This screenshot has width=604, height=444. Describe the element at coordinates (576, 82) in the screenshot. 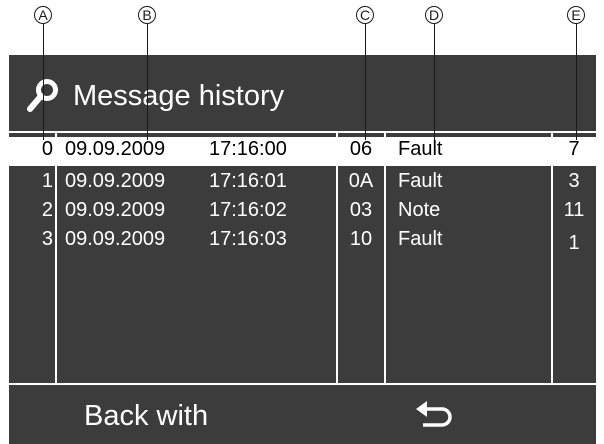

I see `callout-e-leader` at that location.